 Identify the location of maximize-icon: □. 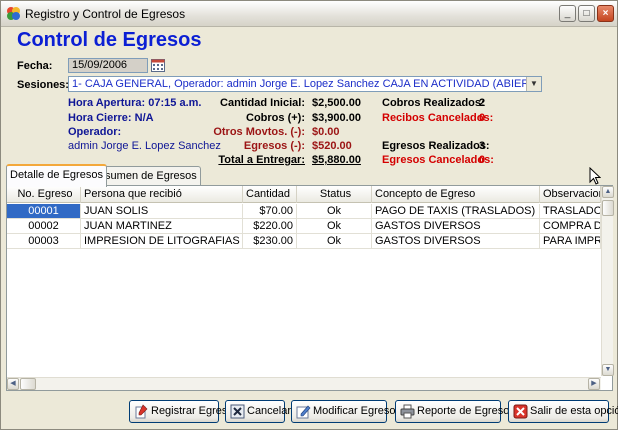
(586, 13).